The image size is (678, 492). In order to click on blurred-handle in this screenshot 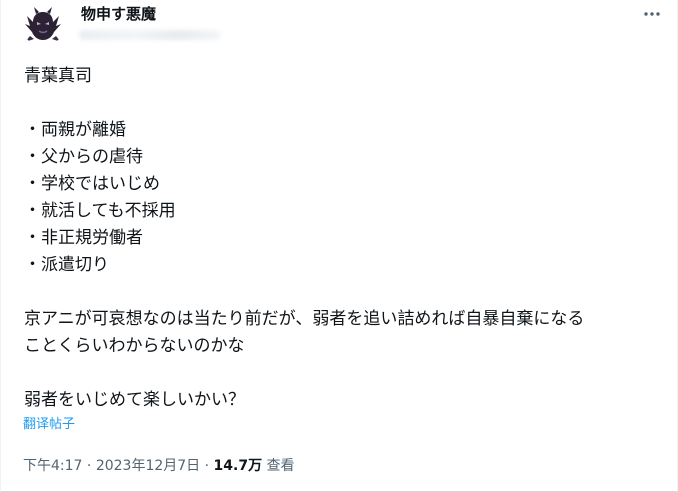, I will do `click(150, 35)`.